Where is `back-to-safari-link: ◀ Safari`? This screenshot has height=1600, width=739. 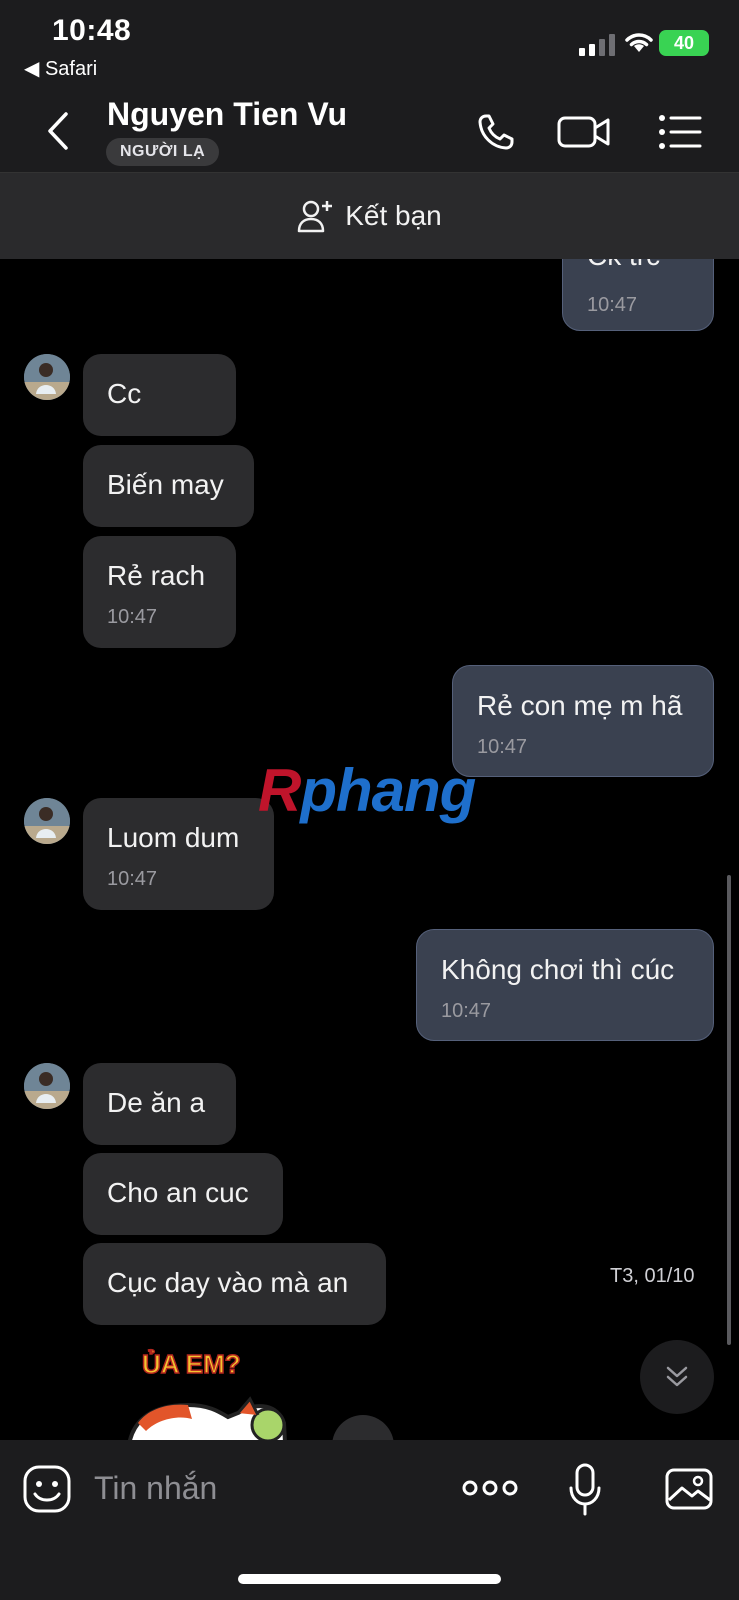
back-to-safari-link: ◀ Safari is located at coordinates (60, 68).